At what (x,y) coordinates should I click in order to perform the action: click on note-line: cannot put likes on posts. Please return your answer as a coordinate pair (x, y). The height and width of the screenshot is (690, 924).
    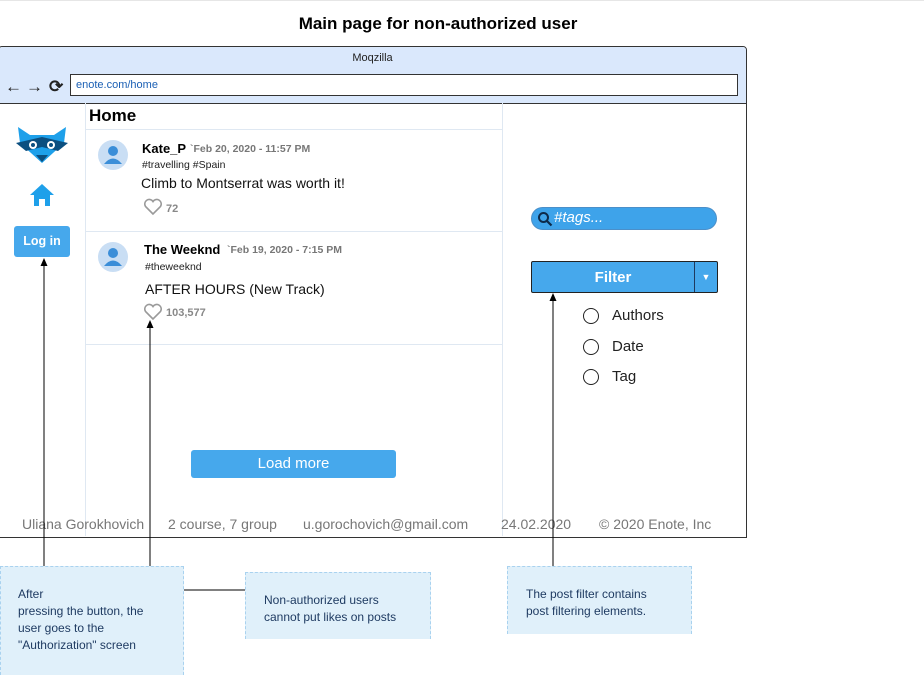
    Looking at the image, I should click on (330, 617).